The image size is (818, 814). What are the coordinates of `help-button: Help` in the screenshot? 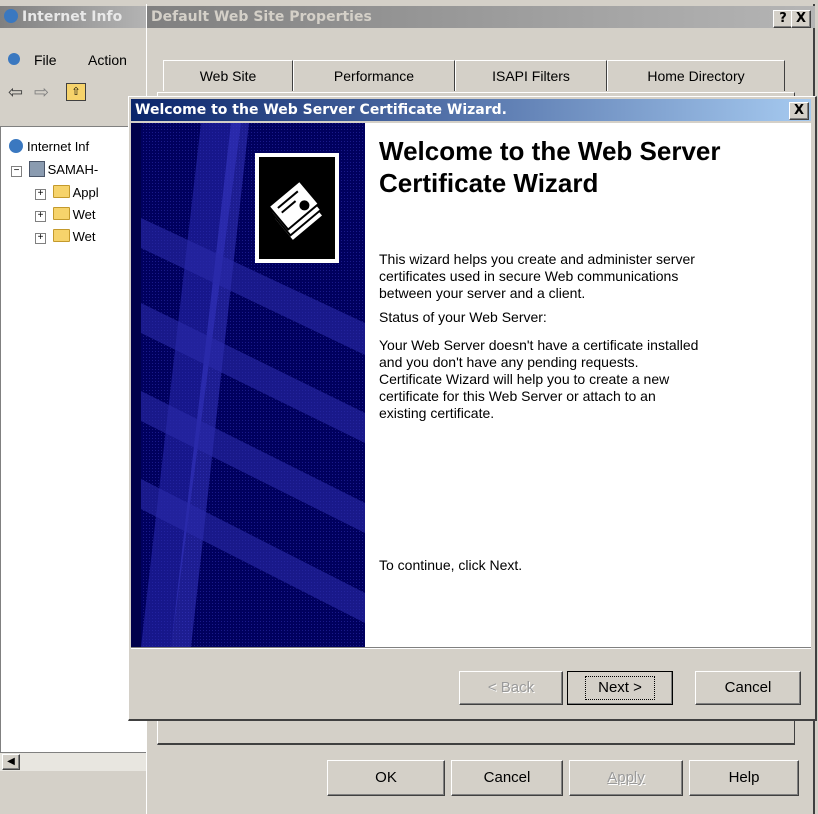 It's located at (744, 778).